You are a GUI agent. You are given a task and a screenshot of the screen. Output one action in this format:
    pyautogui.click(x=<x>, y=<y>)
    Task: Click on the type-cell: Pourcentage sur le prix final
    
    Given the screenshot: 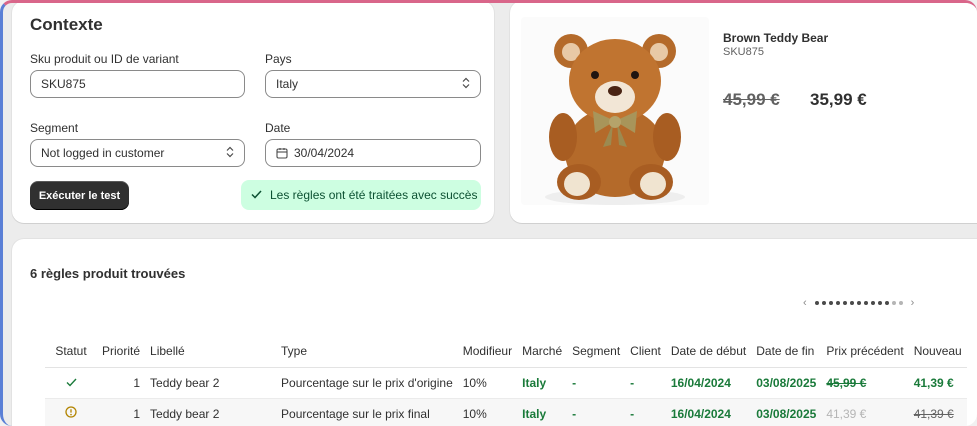 What is the action you would take?
    pyautogui.click(x=367, y=412)
    